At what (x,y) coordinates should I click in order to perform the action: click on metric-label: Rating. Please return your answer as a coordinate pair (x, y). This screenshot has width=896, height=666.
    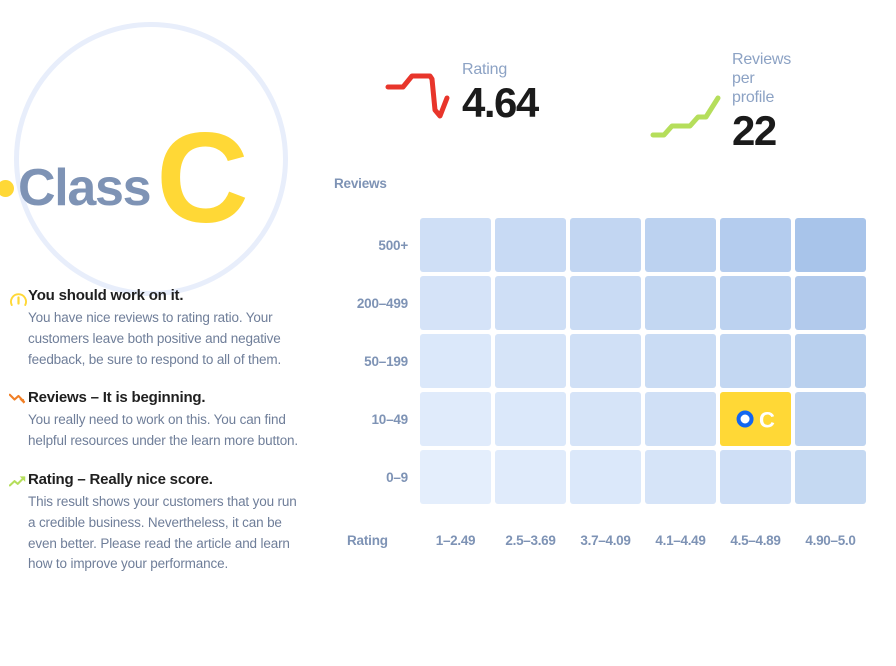
    Looking at the image, I should click on (485, 69).